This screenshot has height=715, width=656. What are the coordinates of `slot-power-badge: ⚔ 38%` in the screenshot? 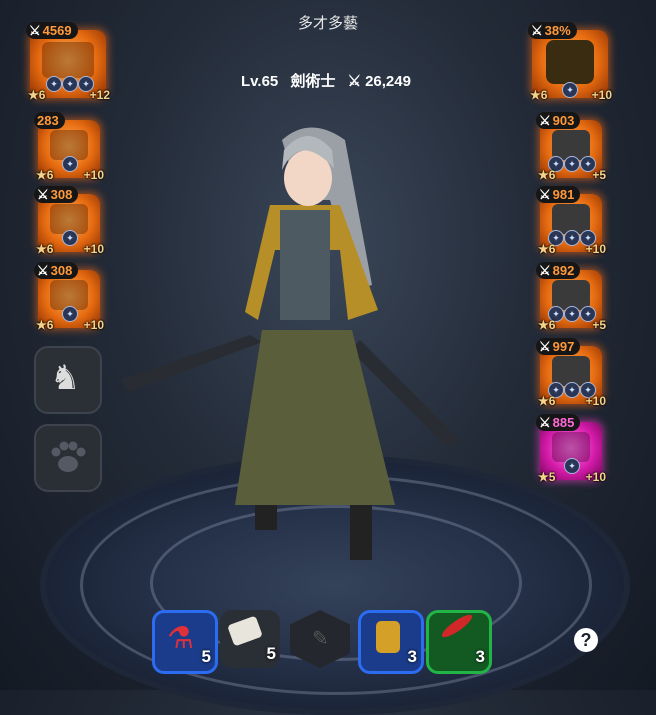 It's located at (552, 30).